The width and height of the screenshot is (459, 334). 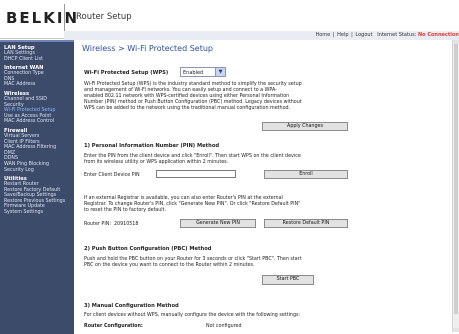 What do you see at coordinates (305, 126) in the screenshot?
I see `apply-changes-button: Apply Changes` at bounding box center [305, 126].